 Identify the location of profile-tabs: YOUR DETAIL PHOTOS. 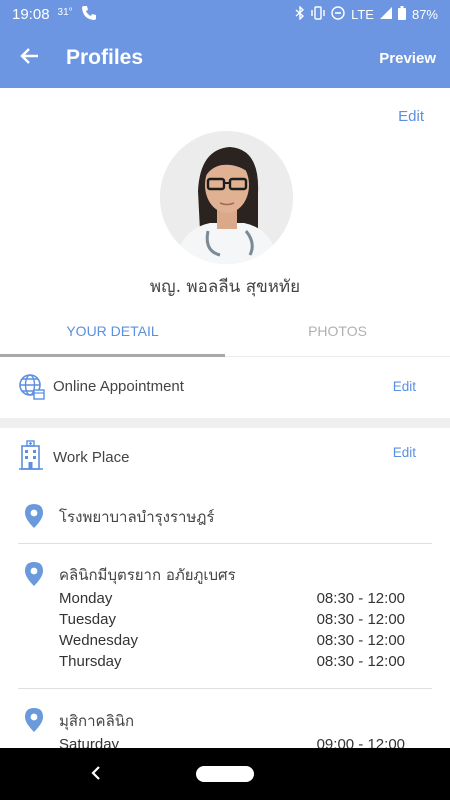
(225, 335).